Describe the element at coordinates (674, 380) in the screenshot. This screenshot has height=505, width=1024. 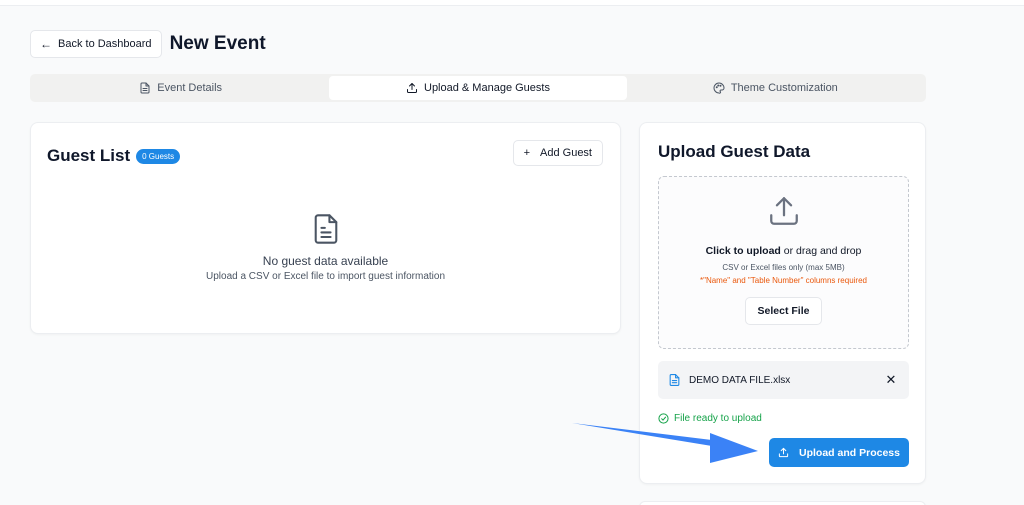
I see `spreadsheet-file-icon` at that location.